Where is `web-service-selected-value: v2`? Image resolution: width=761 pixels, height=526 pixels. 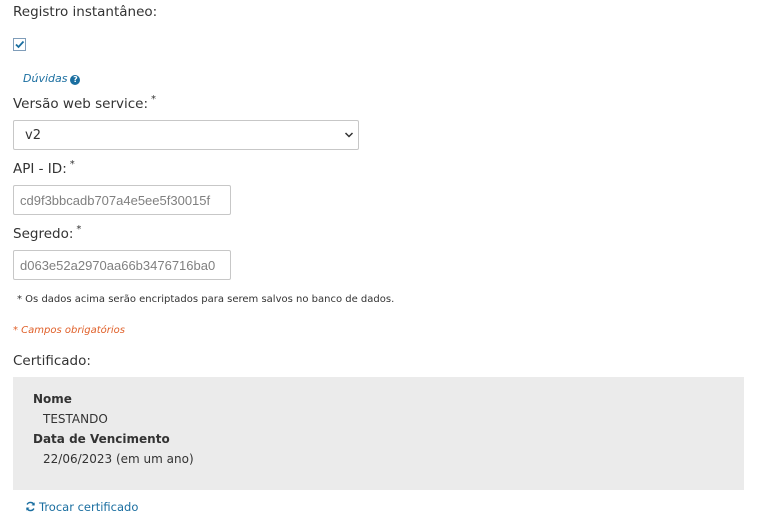
web-service-selected-value: v2 is located at coordinates (33, 135).